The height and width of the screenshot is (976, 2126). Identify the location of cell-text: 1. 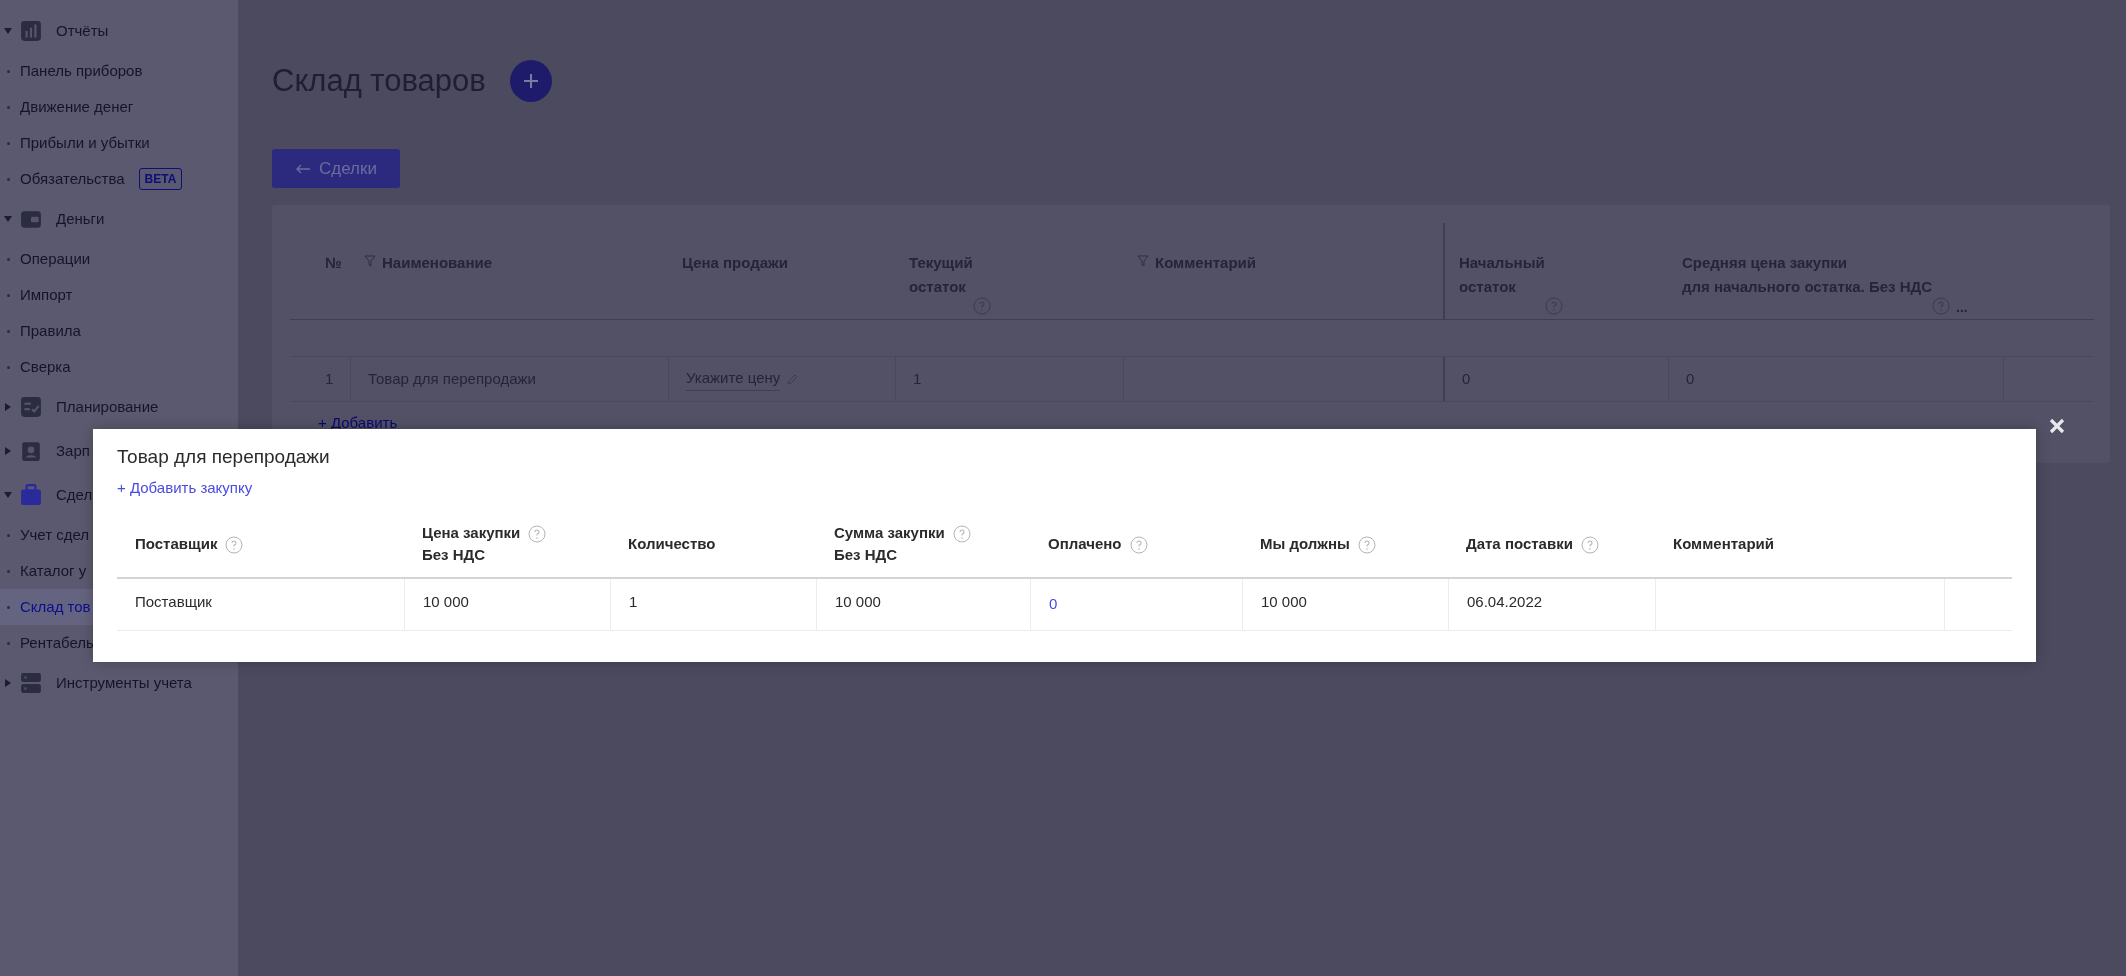
(633, 601).